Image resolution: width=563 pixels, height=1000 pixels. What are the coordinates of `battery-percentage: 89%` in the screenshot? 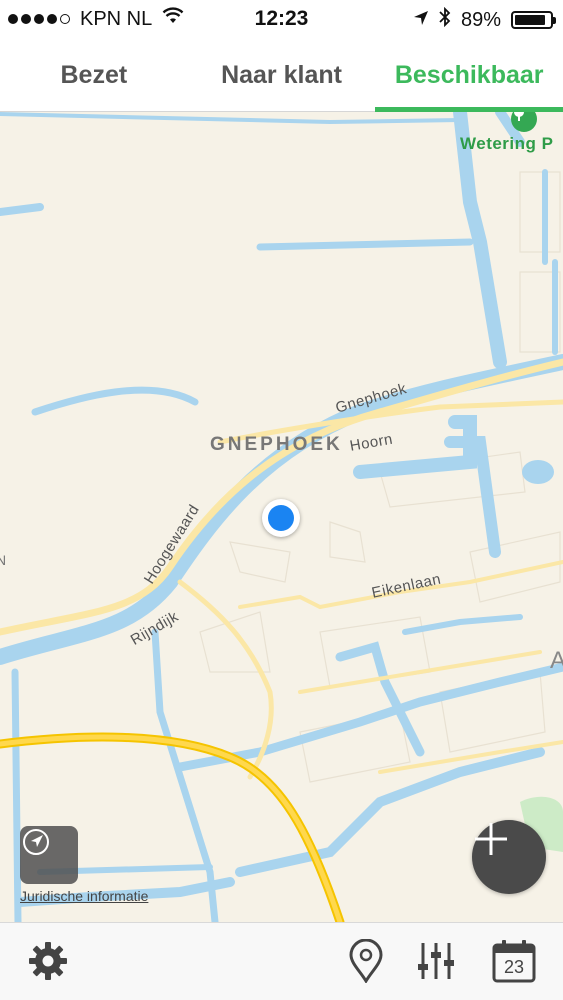 It's located at (480, 19).